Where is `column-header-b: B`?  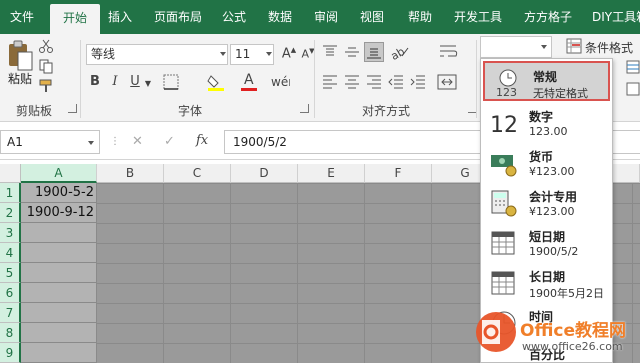 column-header-b: B is located at coordinates (130, 173).